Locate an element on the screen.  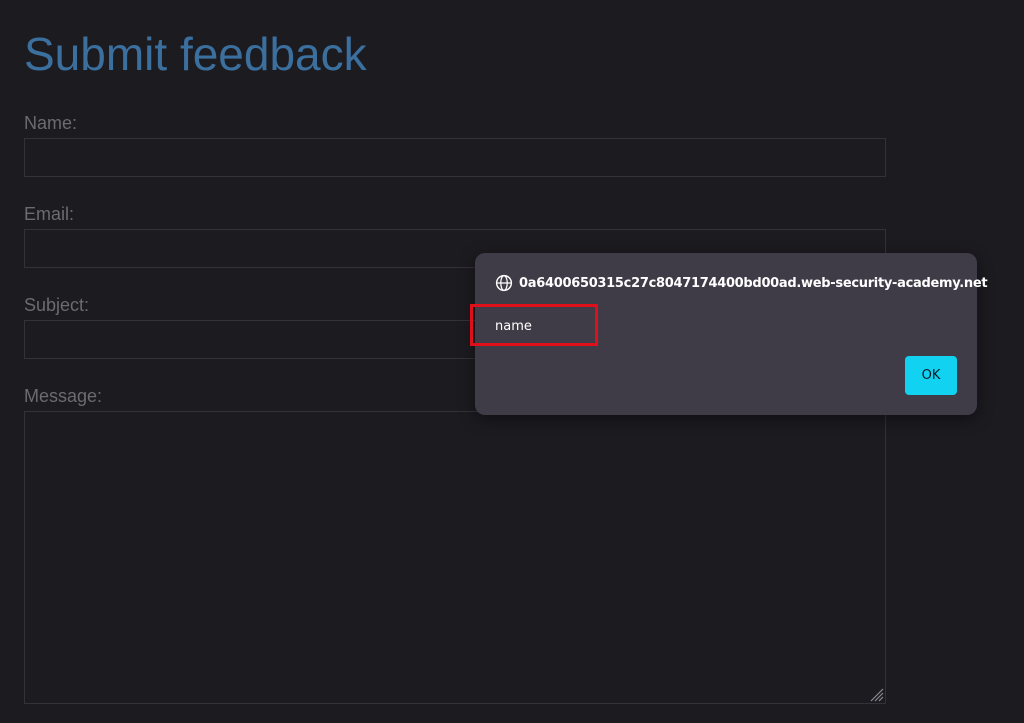
name-label: Name: is located at coordinates (51, 123).